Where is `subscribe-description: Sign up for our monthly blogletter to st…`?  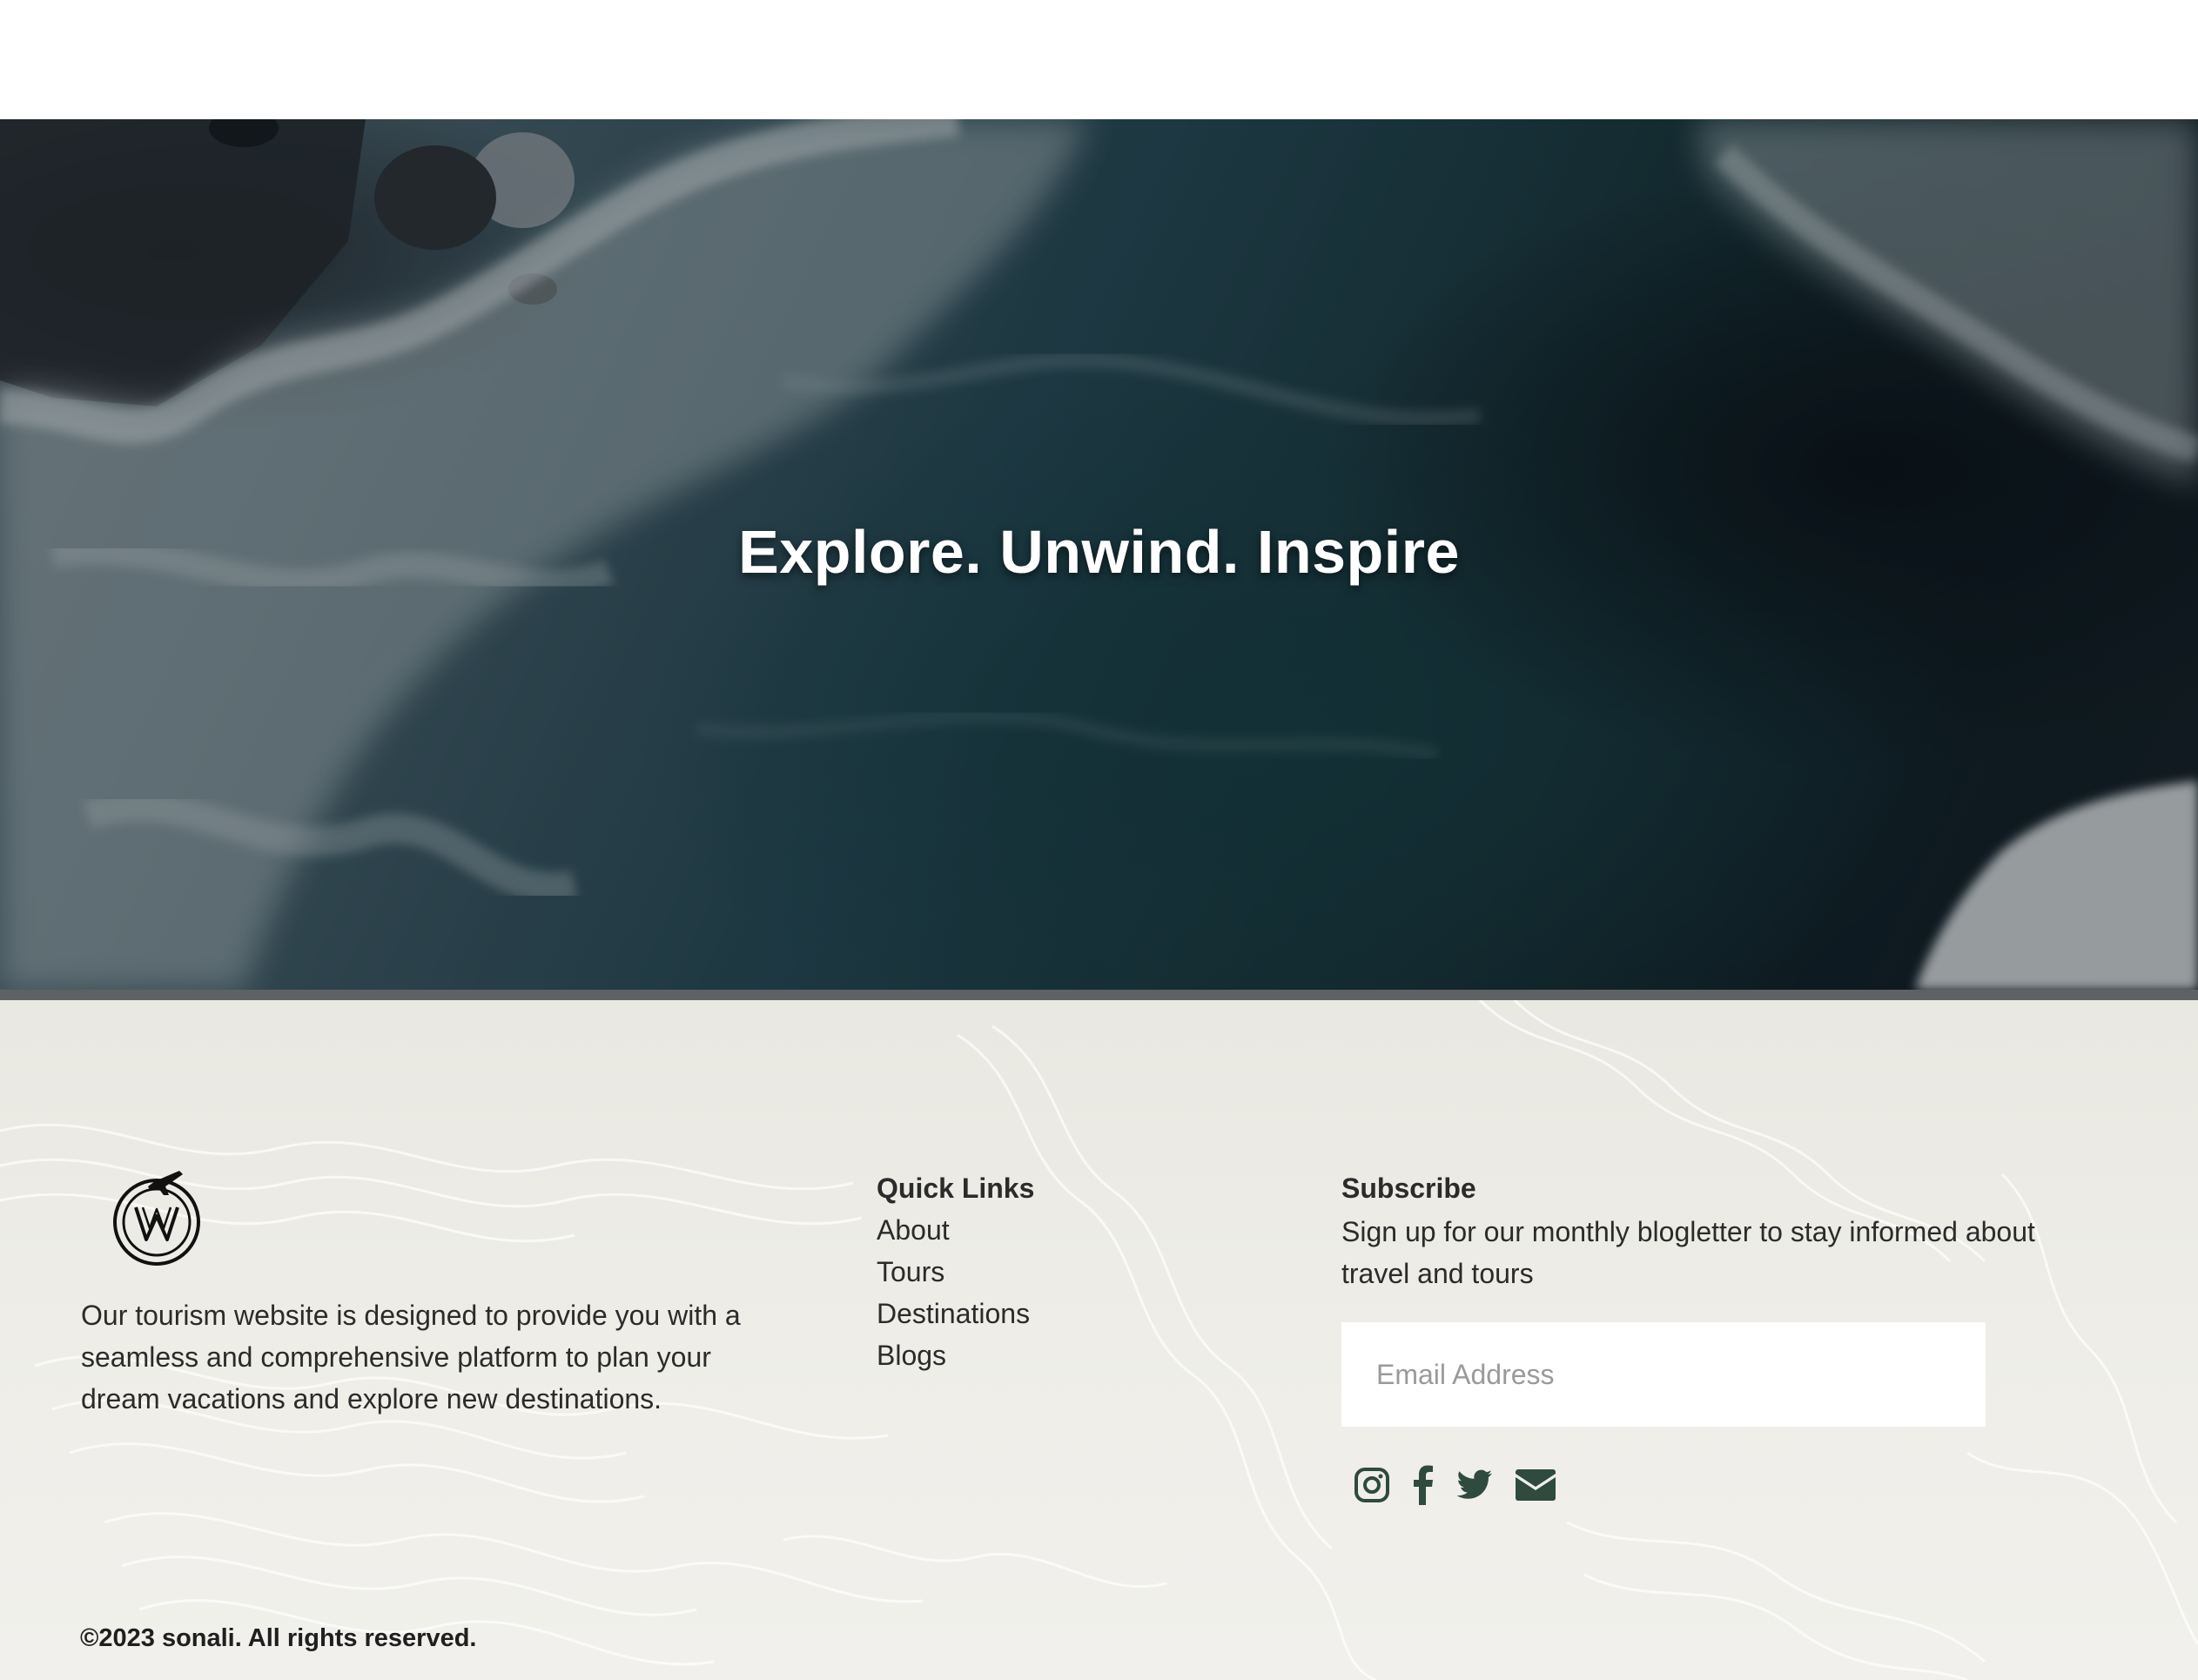
subscribe-description: Sign up for our monthly blogletter to st… is located at coordinates (1688, 1252).